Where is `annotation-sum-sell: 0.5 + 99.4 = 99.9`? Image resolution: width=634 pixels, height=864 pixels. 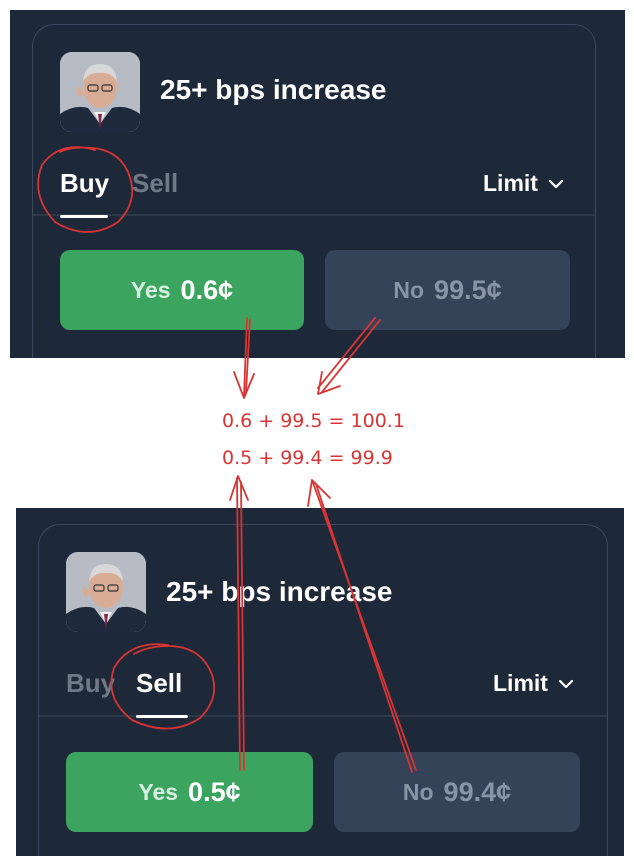
annotation-sum-sell: 0.5 + 99.4 = 99.9 is located at coordinates (307, 458).